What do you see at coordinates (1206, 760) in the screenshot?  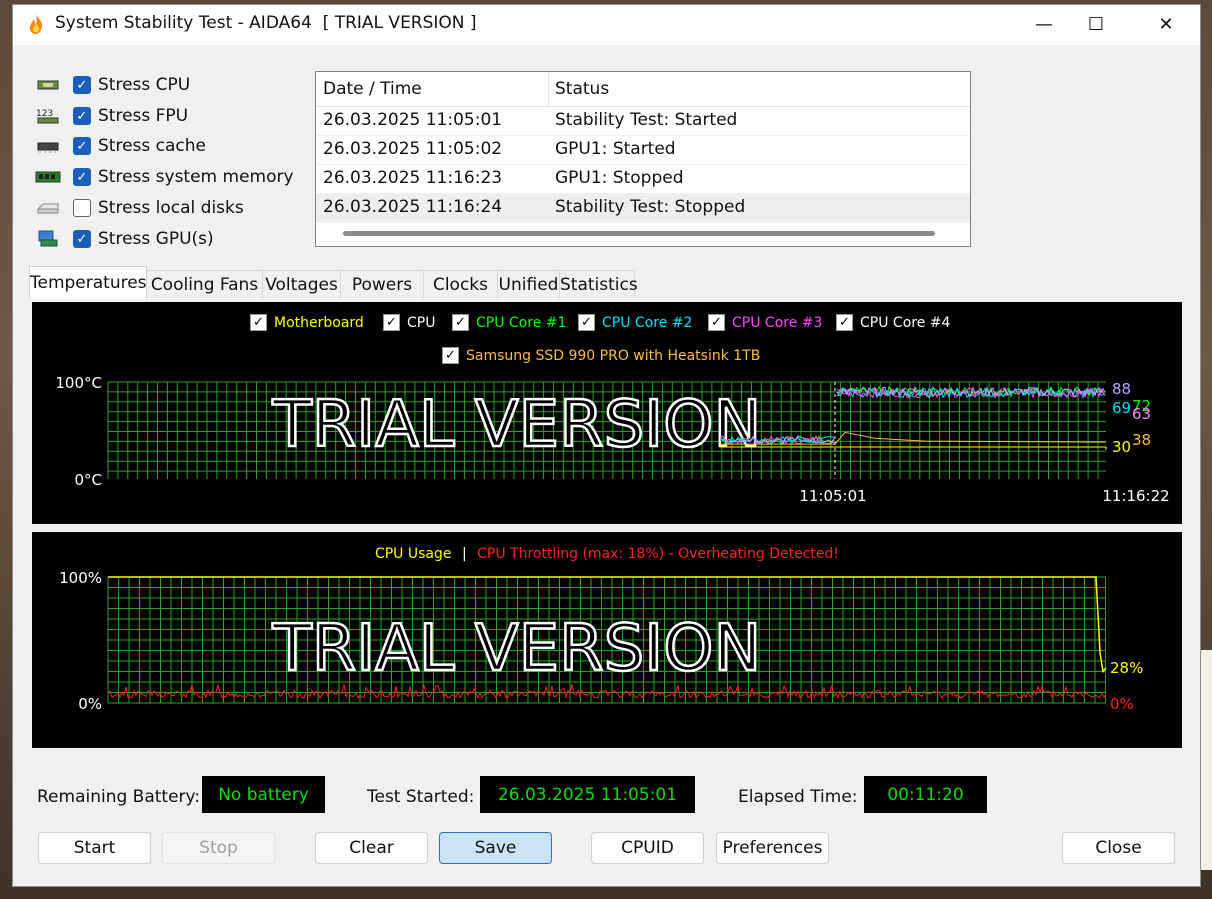 I see `desktop-background-fragment` at bounding box center [1206, 760].